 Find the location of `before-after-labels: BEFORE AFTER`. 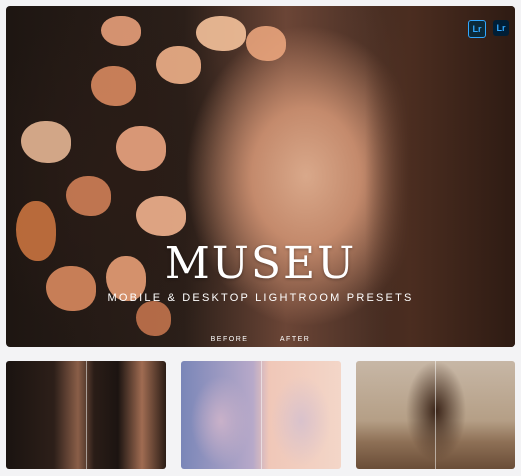

before-after-labels: BEFORE AFTER is located at coordinates (260, 339).